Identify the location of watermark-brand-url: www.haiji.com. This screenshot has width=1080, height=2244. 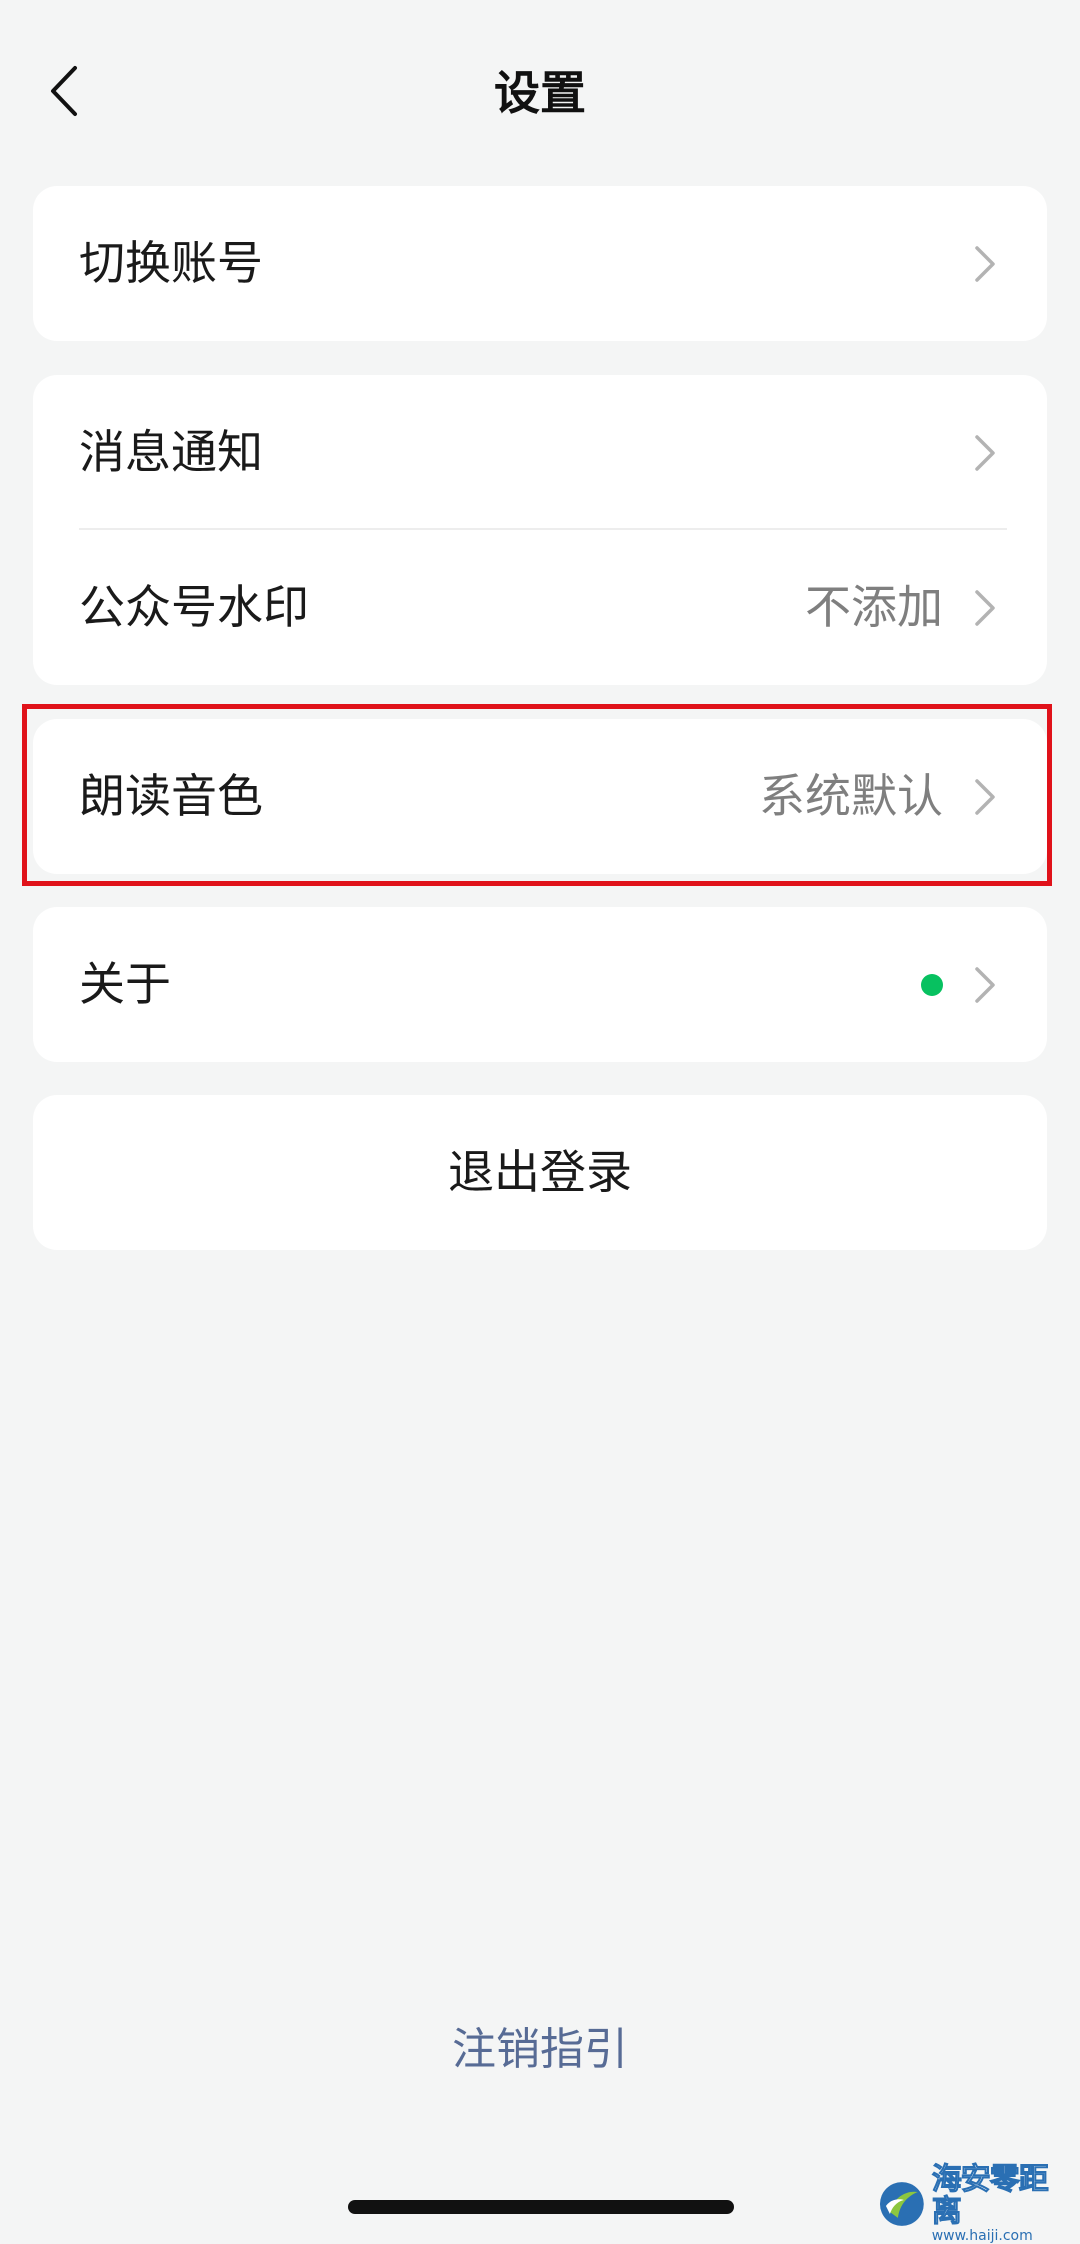
(982, 2236).